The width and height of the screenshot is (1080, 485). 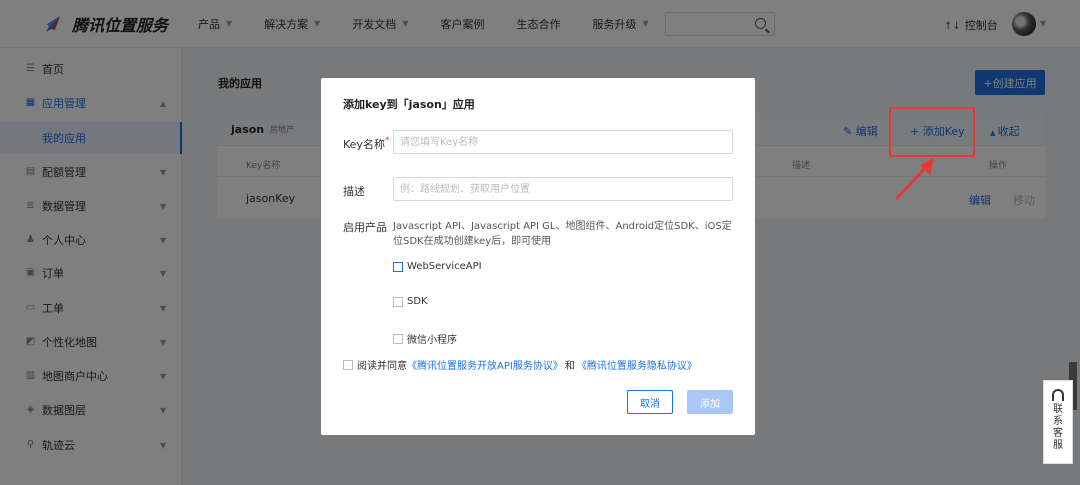 What do you see at coordinates (387, 141) in the screenshot?
I see `required-mark: *` at bounding box center [387, 141].